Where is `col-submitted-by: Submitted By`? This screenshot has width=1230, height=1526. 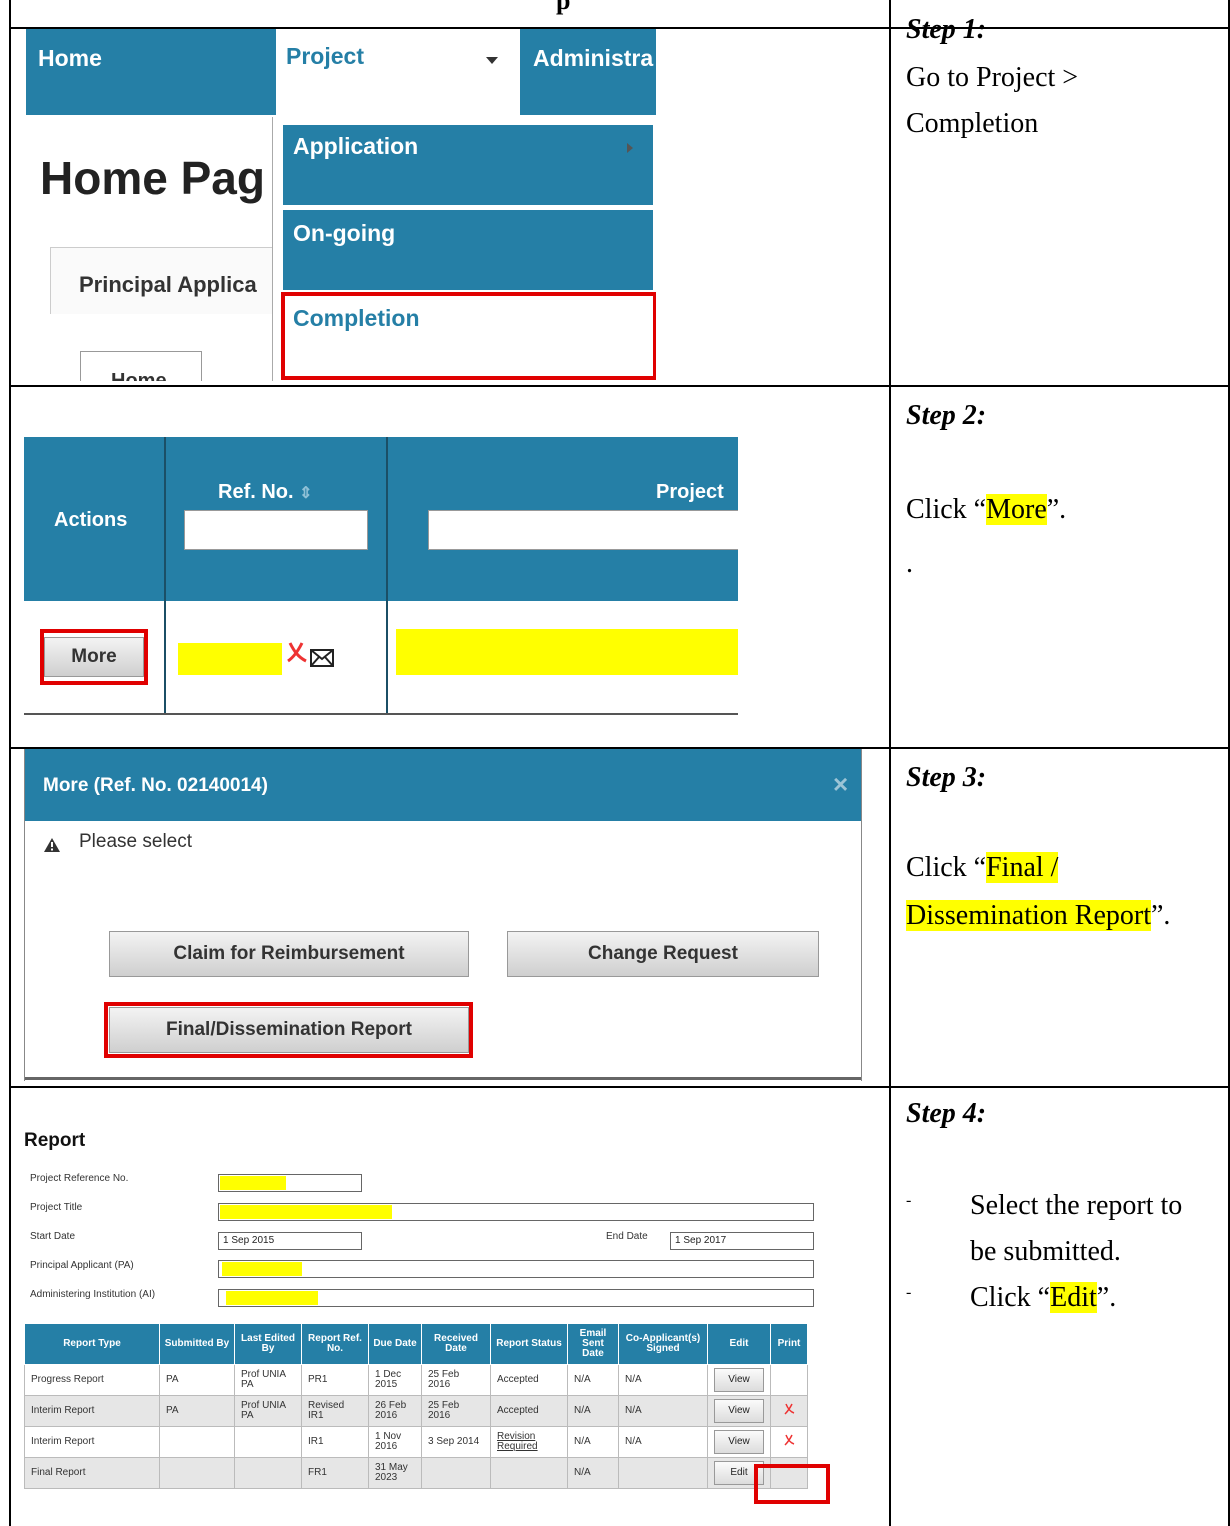
col-submitted-by: Submitted By is located at coordinates (197, 1344).